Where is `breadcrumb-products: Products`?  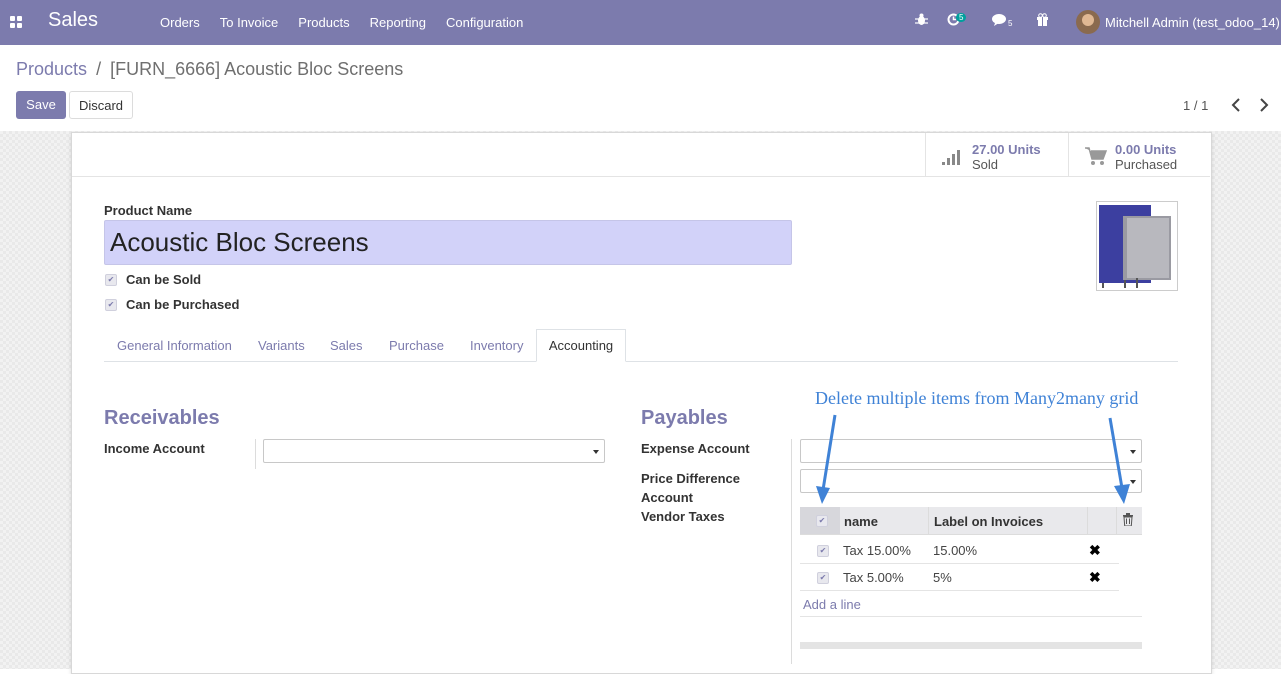 breadcrumb-products: Products is located at coordinates (51, 69).